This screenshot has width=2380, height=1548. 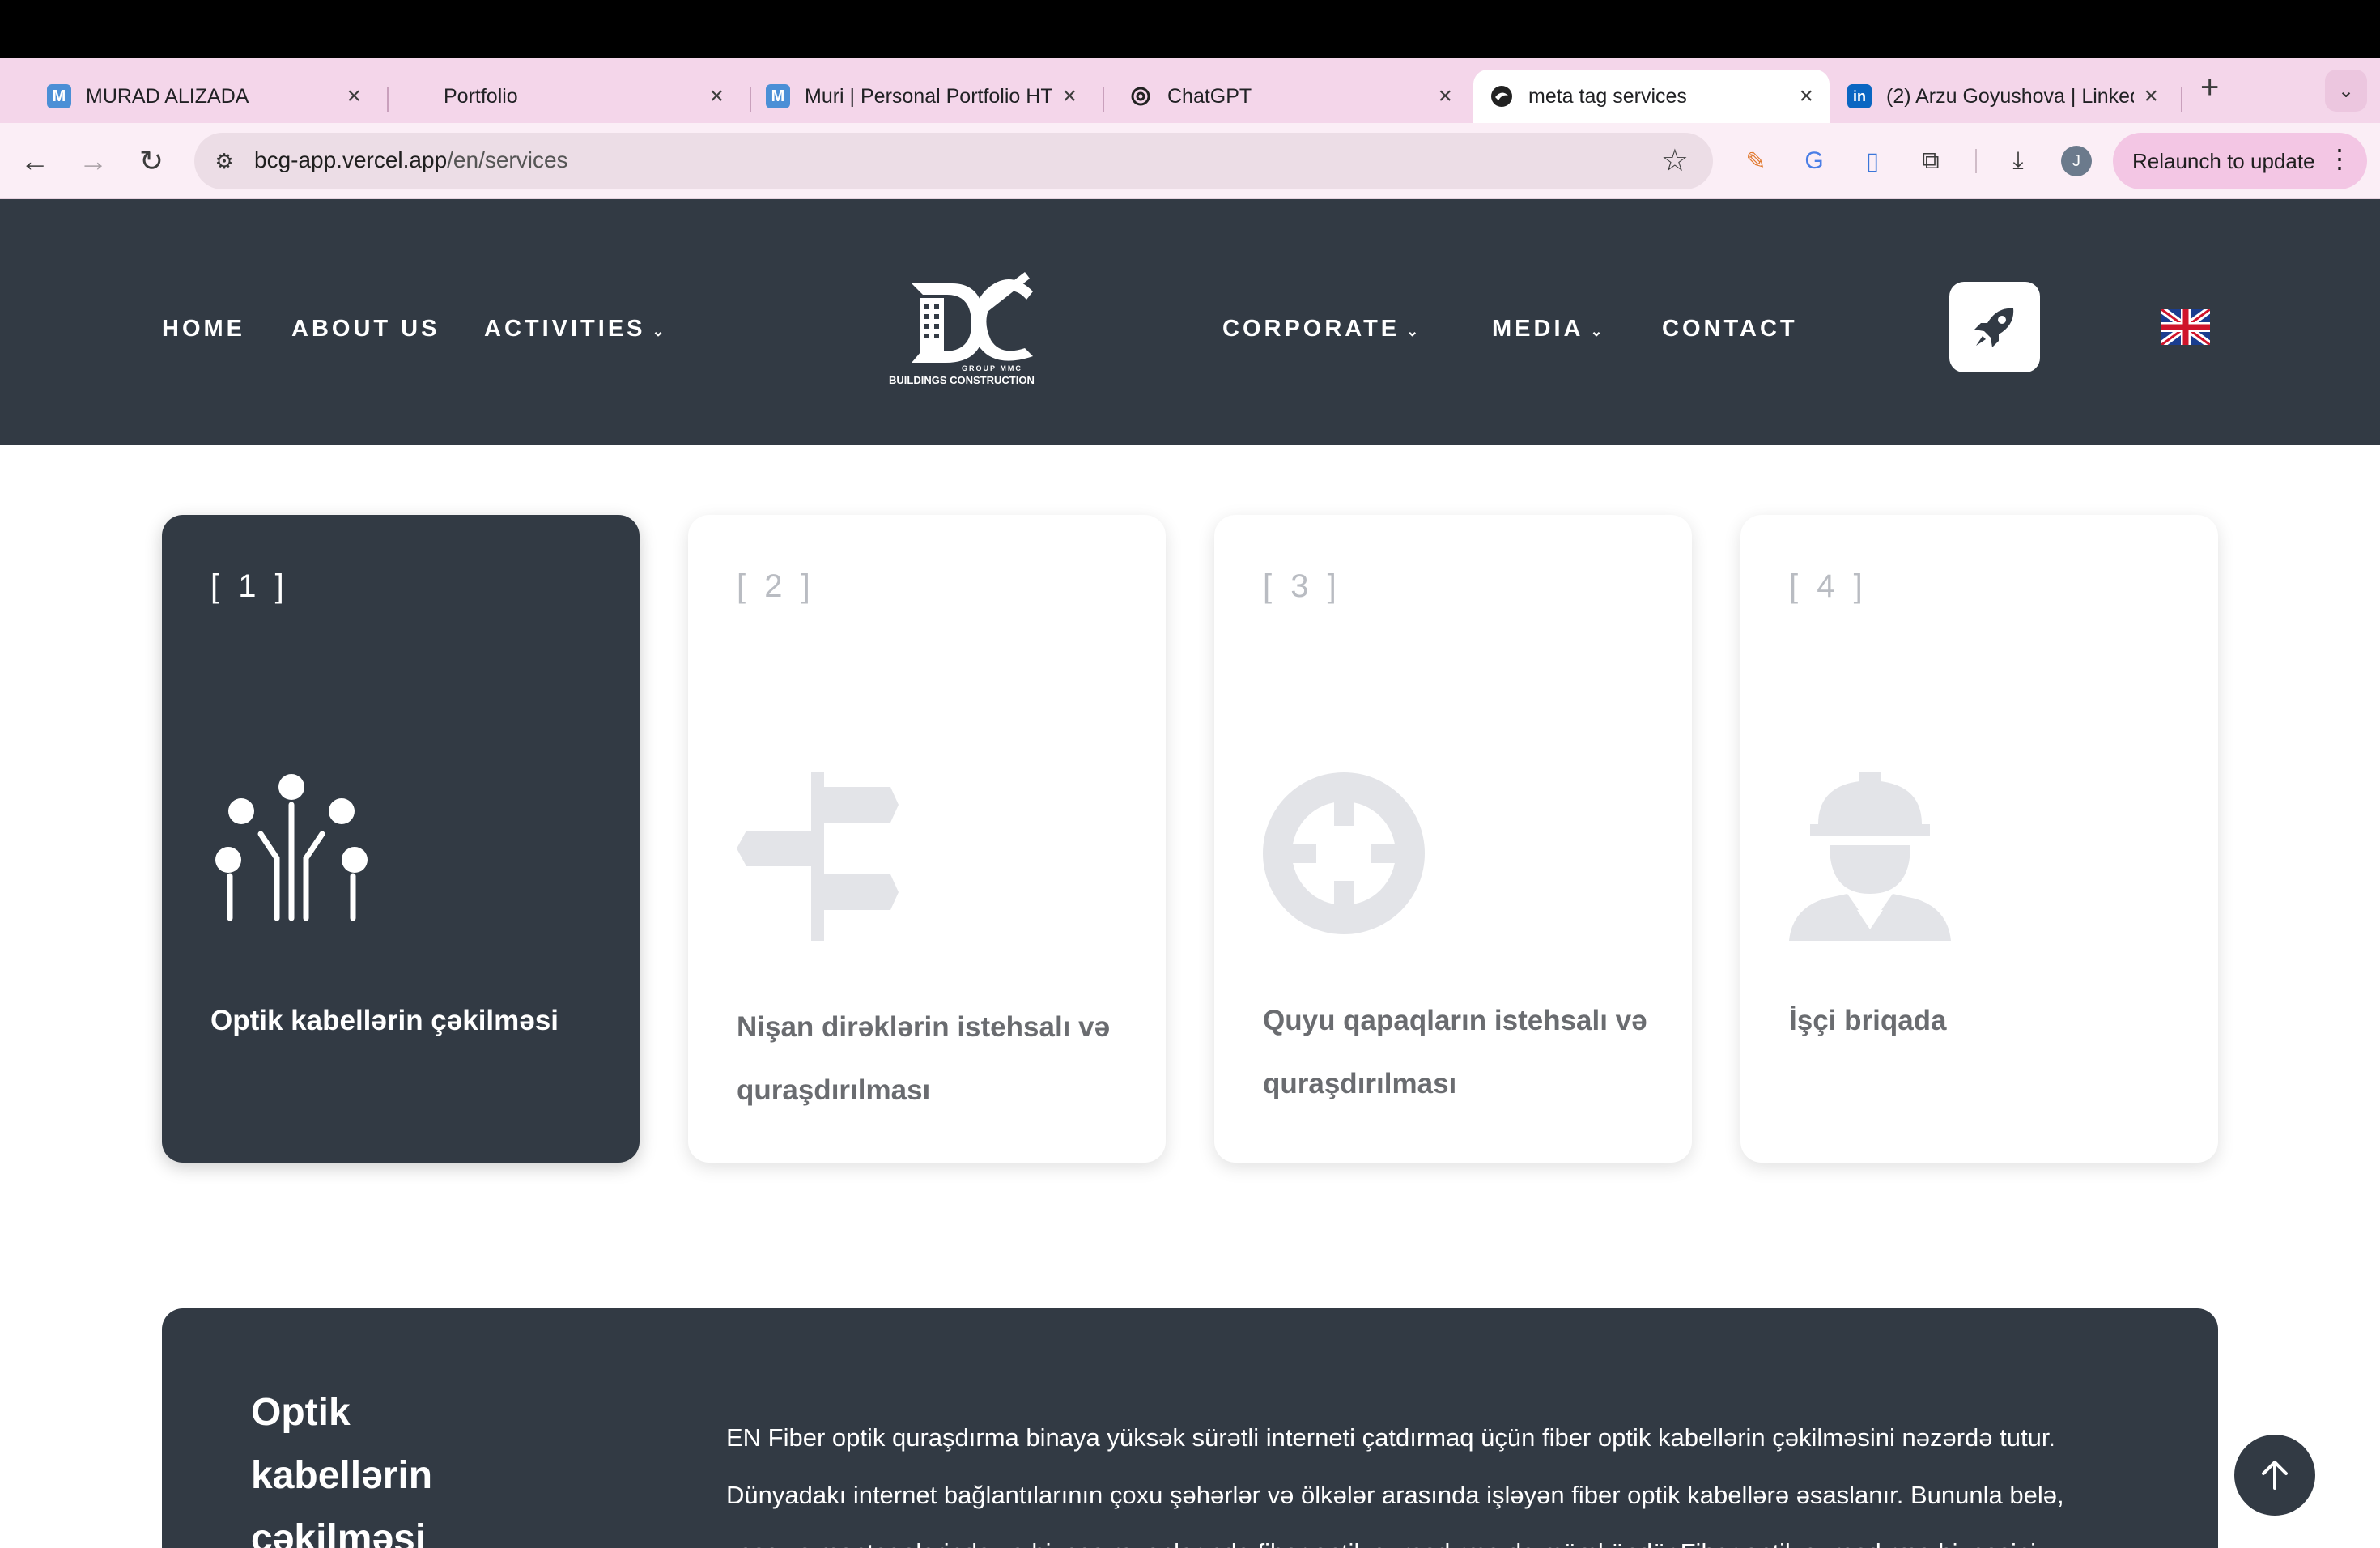 I want to click on bcg-logo: GROUP MMC BUILDINGS CONSTRUCTION, so click(x=972, y=328).